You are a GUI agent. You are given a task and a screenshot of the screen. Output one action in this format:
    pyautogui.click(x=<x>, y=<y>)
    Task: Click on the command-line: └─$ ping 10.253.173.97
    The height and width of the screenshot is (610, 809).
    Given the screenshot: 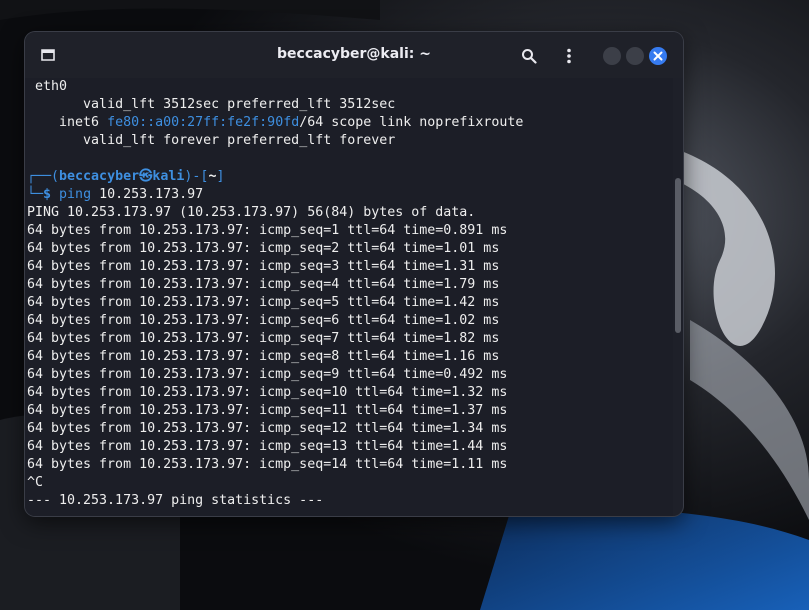 What is the action you would take?
    pyautogui.click(x=115, y=194)
    